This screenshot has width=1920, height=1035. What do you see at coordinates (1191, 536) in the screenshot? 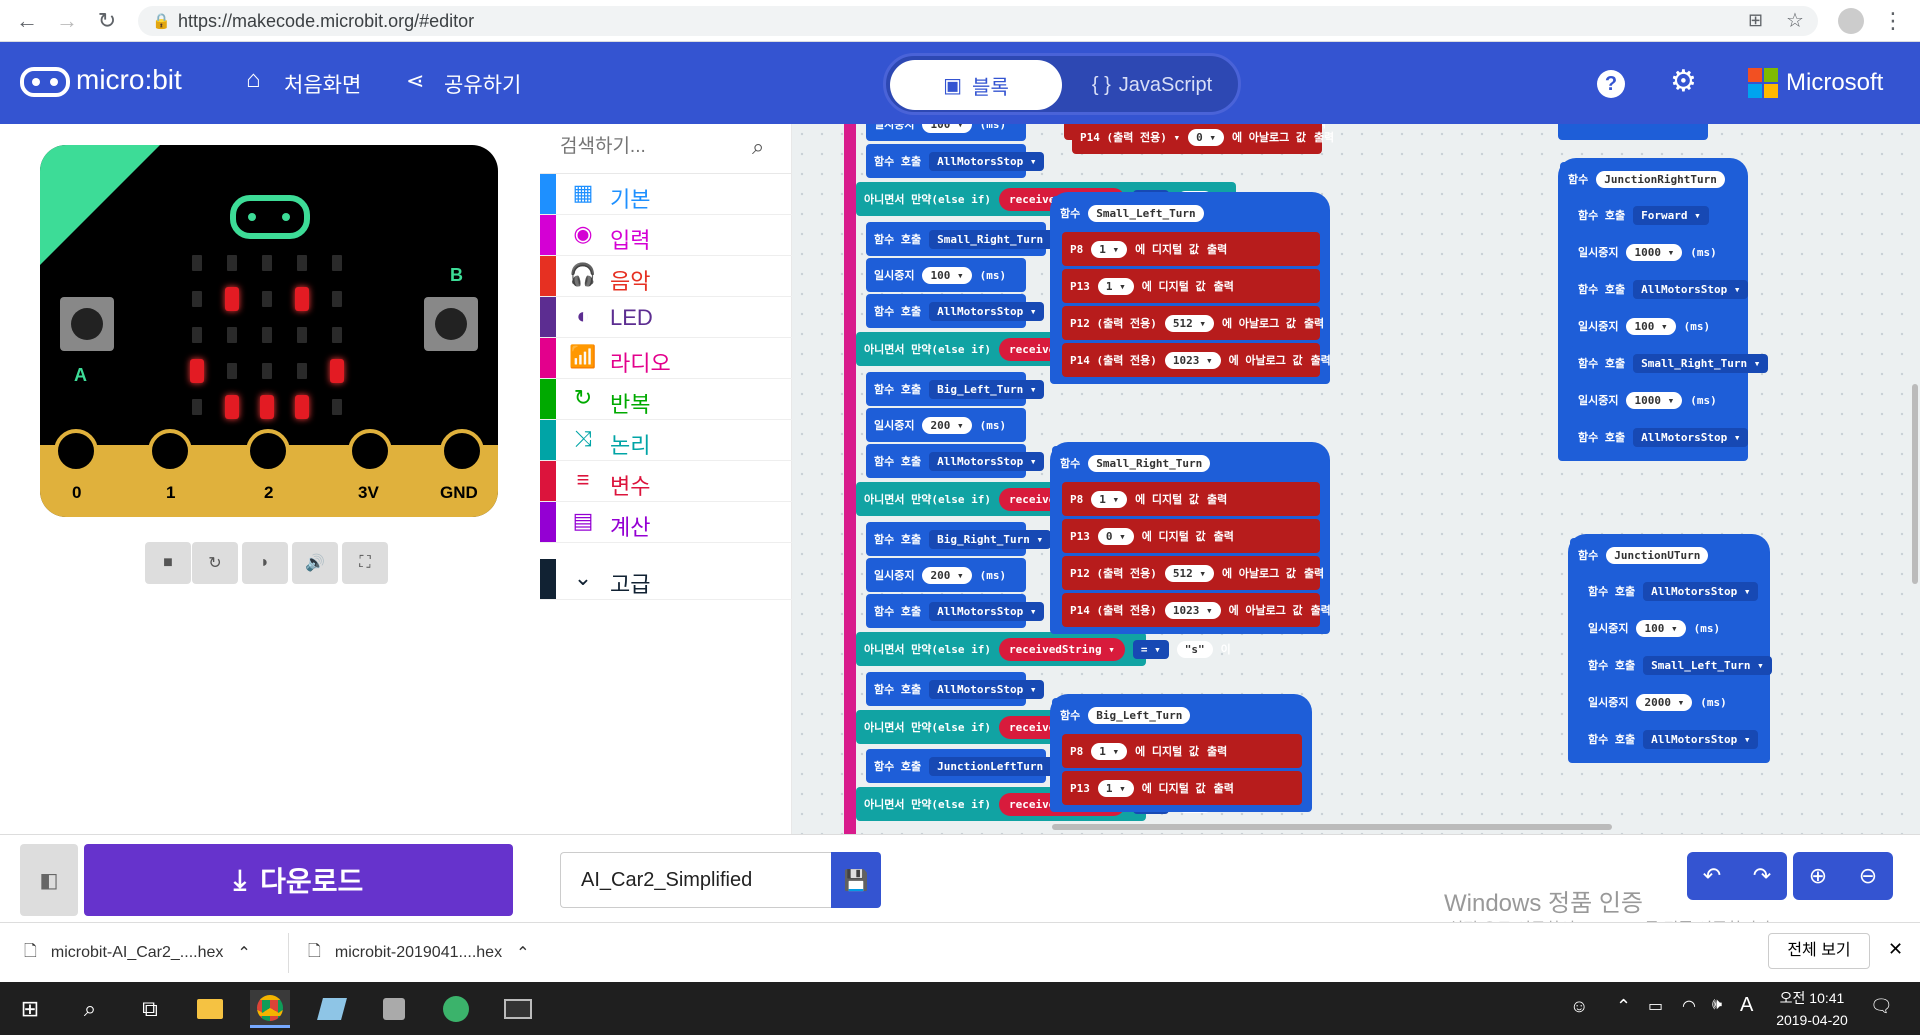
I see `code-block: P13 0 ▾ 에 디지털 값 출력` at bounding box center [1191, 536].